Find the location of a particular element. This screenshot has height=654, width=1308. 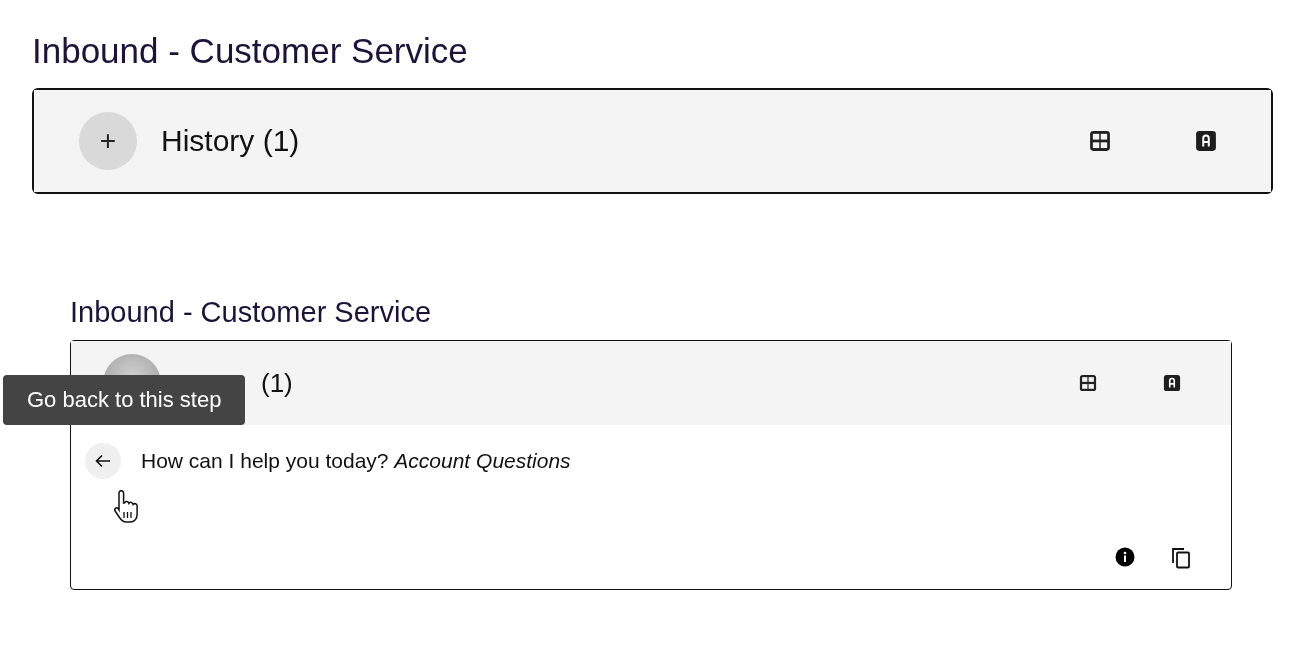

info-icon is located at coordinates (1125, 557).